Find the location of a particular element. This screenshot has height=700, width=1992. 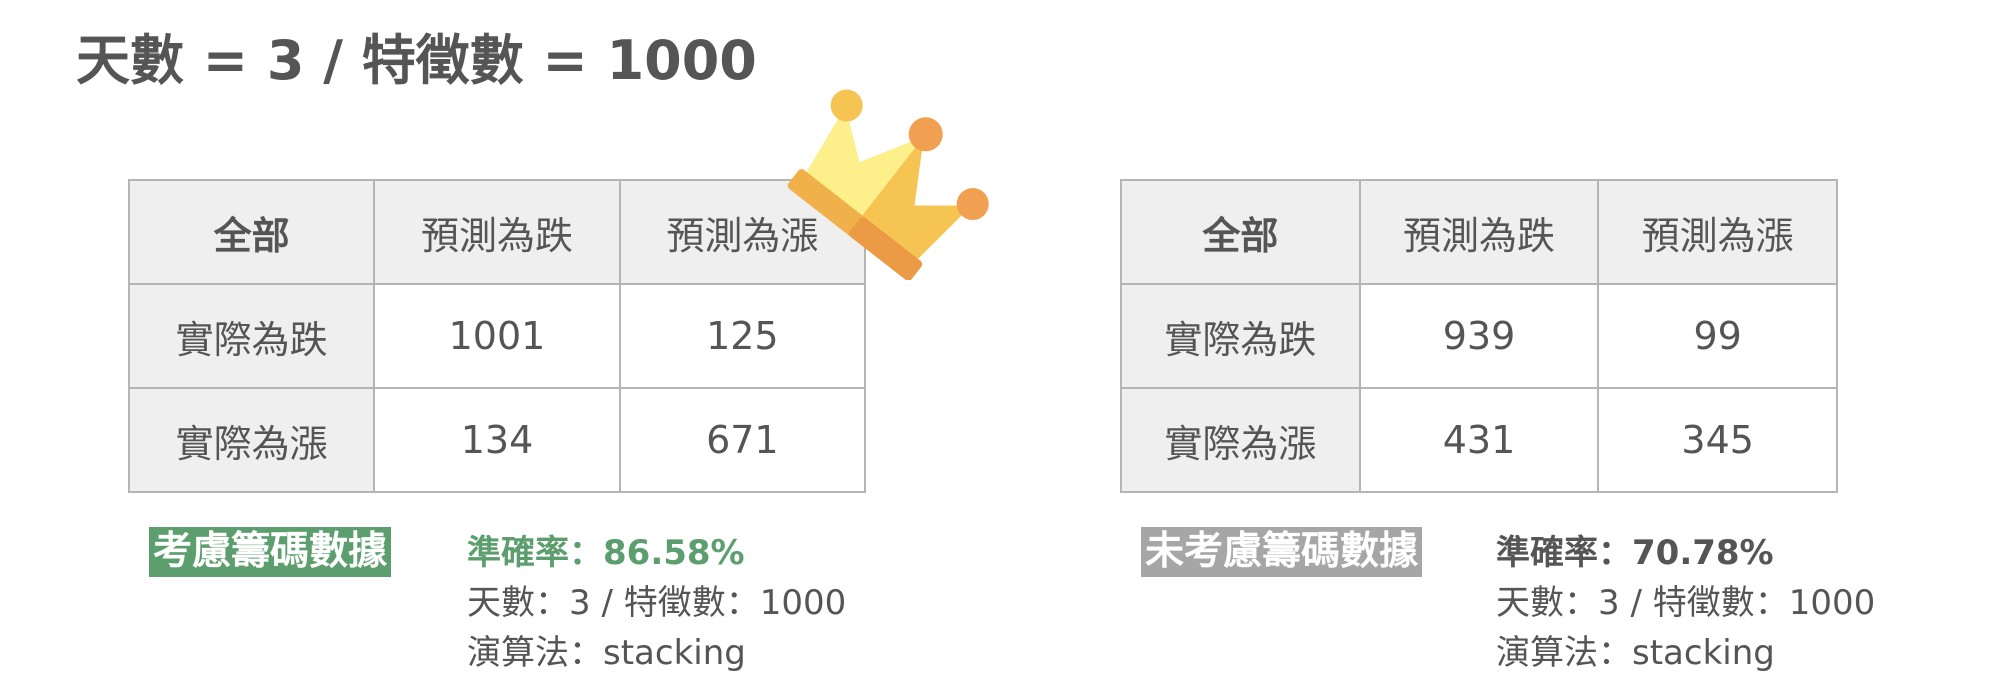

table-row: 實際為漲 134 671 is located at coordinates (497, 440).